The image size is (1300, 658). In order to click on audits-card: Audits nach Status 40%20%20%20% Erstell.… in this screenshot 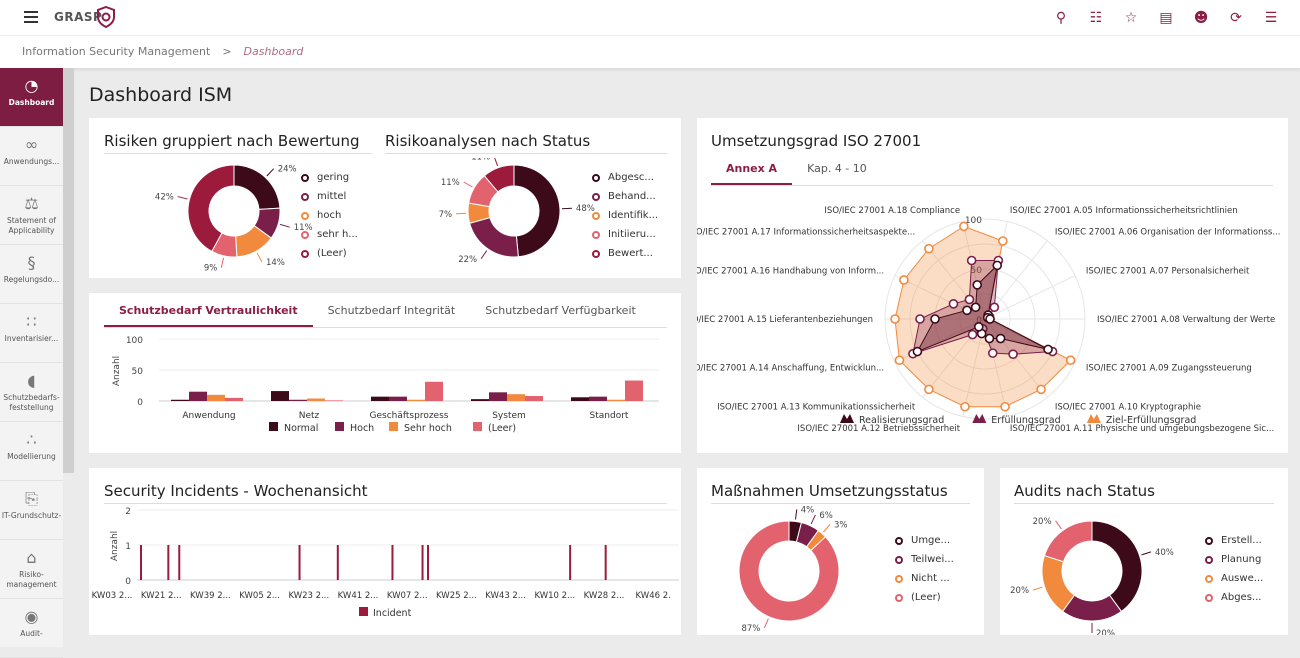, I will do `click(1144, 551)`.